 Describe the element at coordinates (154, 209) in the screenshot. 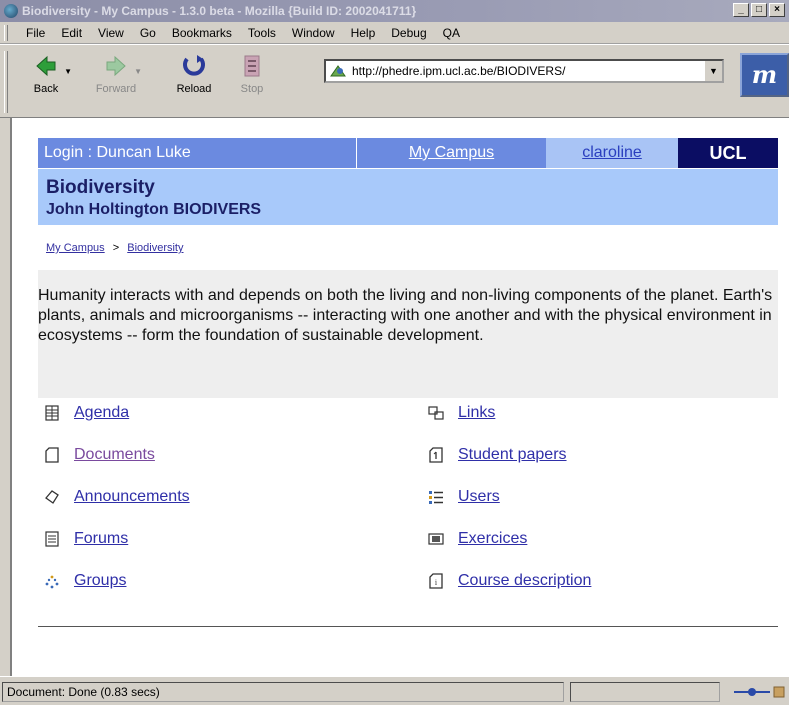

I see `course-subtitle: John Holtington BIODIVERS` at that location.